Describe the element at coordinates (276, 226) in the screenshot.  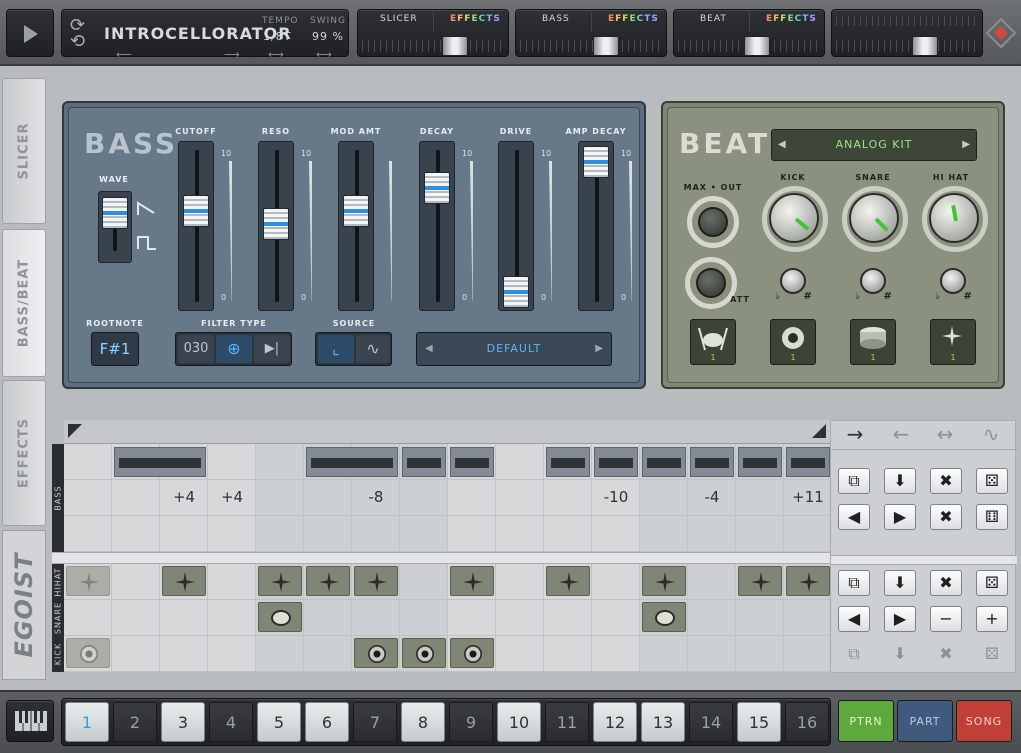
I see `fader-track` at that location.